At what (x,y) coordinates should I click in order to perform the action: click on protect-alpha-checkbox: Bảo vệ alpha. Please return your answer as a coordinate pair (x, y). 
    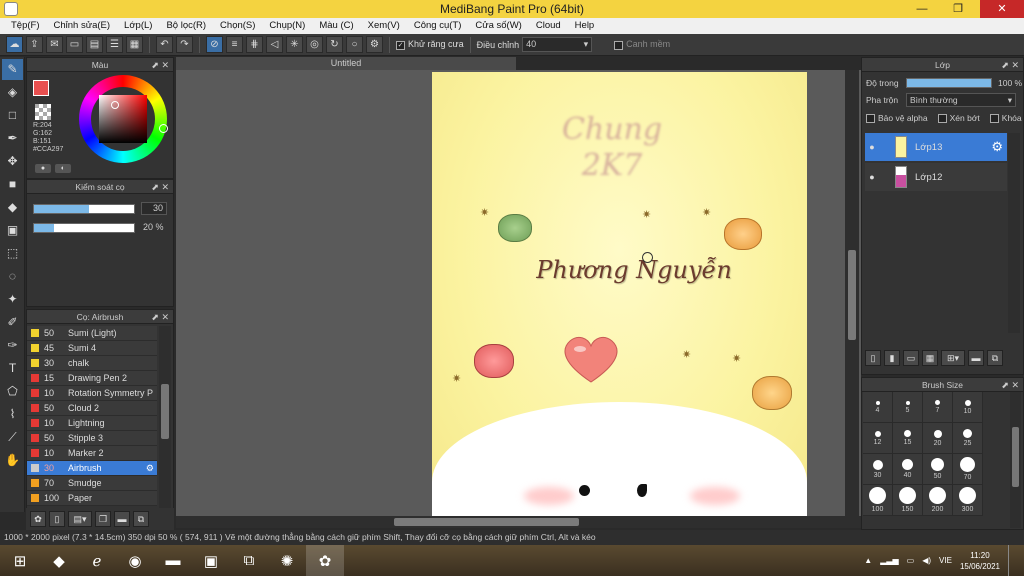
    Looking at the image, I should click on (897, 118).